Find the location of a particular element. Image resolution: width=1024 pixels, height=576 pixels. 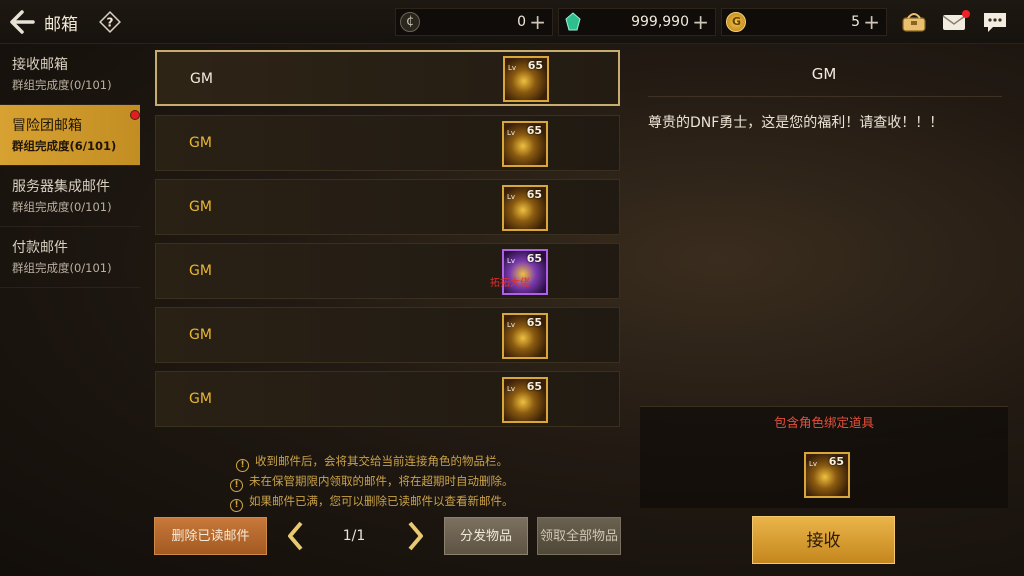

sidebar-item-adventure-mailbox: 冒险团邮箱 群组完成度(6/101) is located at coordinates (70, 135).